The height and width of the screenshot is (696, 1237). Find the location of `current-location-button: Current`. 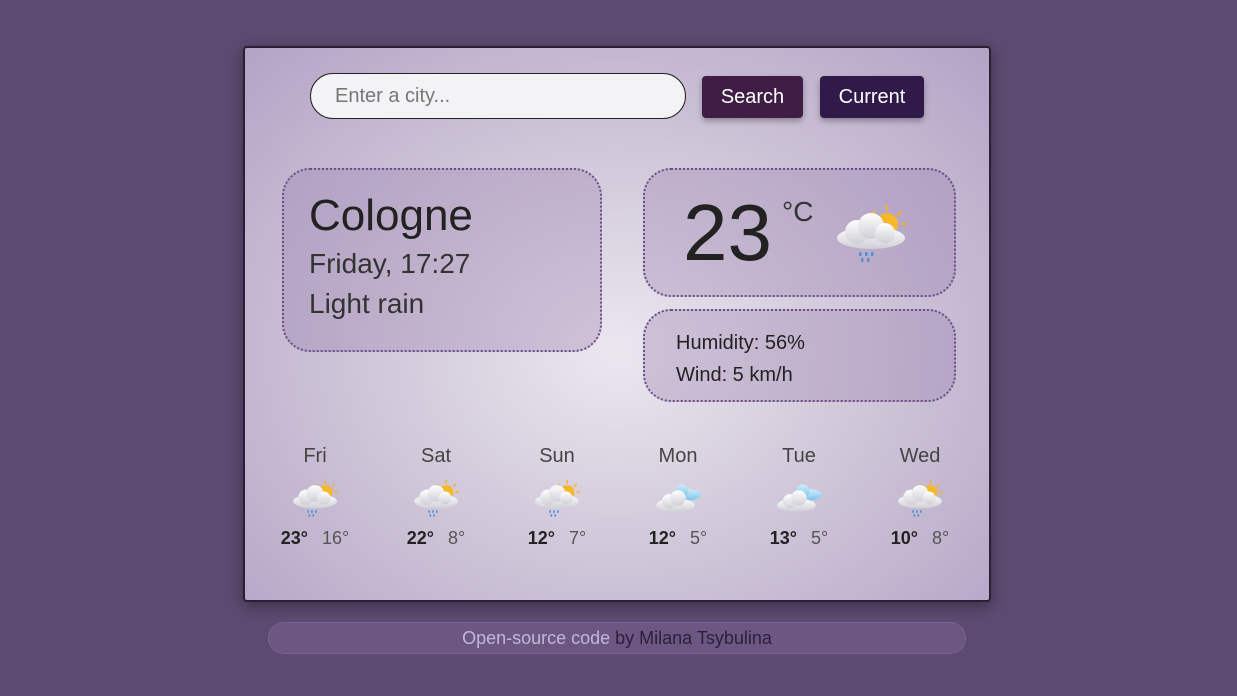

current-location-button: Current is located at coordinates (872, 97).